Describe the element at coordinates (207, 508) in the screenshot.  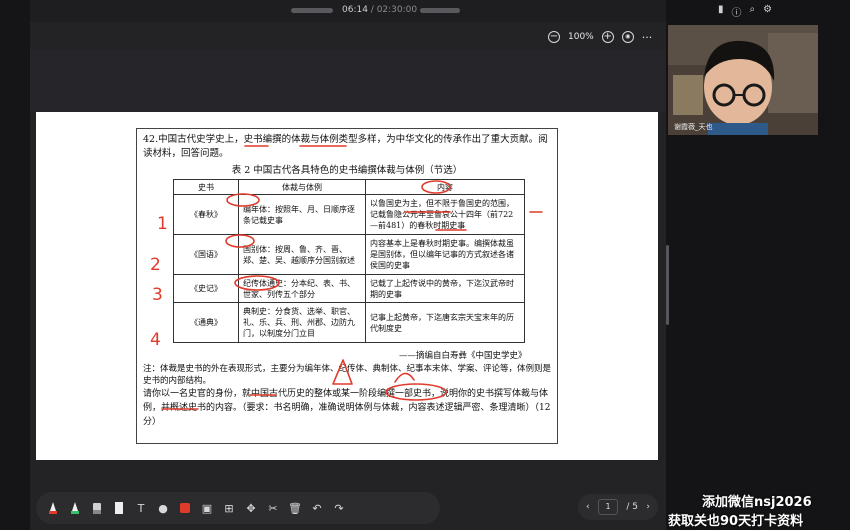
I see `image-icon: ▣` at that location.